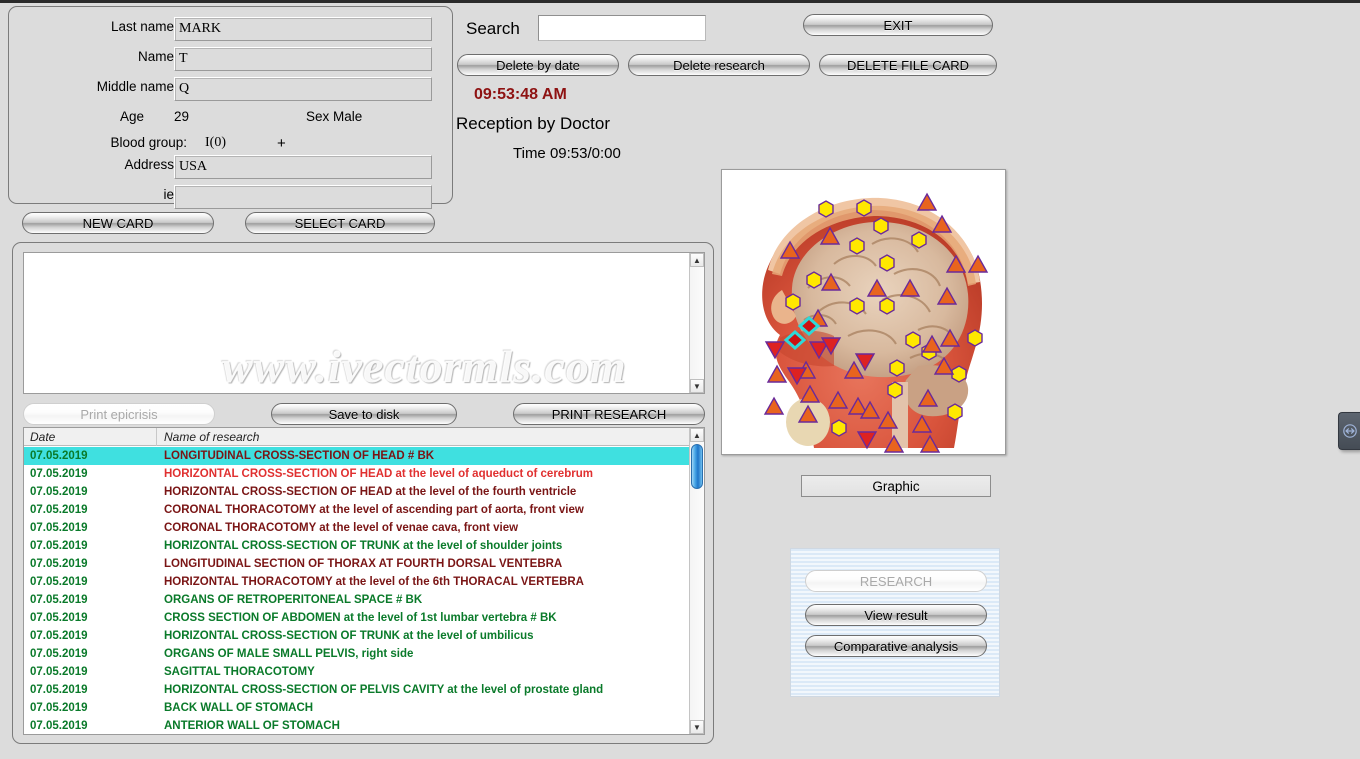  What do you see at coordinates (364, 437) in the screenshot?
I see `research-list-header: Date Name of research` at bounding box center [364, 437].